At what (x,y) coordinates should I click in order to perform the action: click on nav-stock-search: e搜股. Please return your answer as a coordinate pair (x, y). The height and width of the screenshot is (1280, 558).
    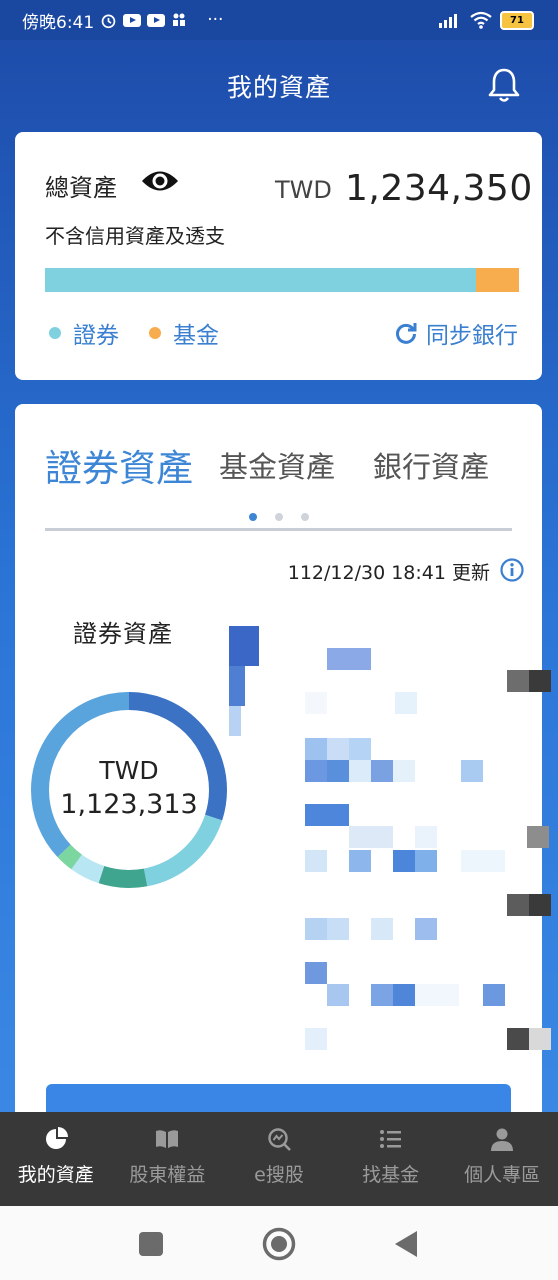
    Looking at the image, I should click on (279, 1159).